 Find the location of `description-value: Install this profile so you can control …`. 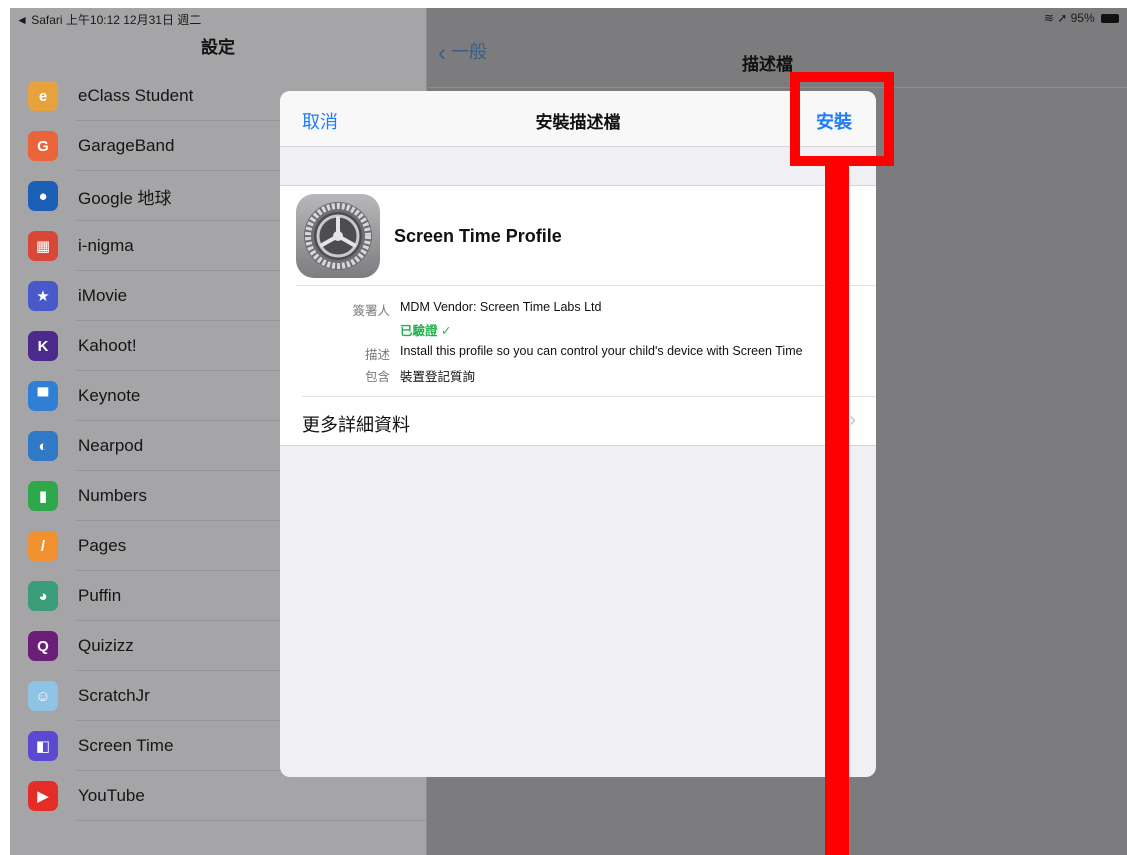

description-value: Install this profile so you can control … is located at coordinates (601, 351).